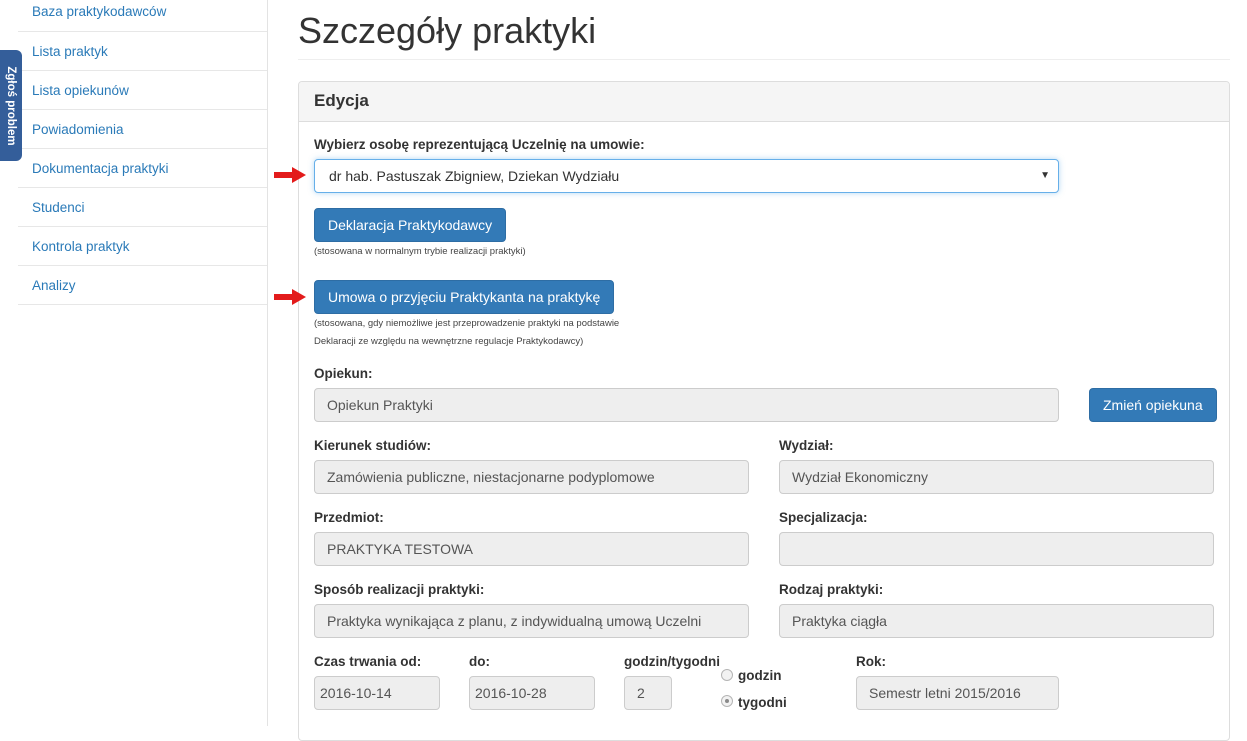 Image resolution: width=1247 pixels, height=741 pixels. What do you see at coordinates (142, 16) in the screenshot?
I see `sidebar-item-baza-praktykodawcow: Baza praktykodawców` at bounding box center [142, 16].